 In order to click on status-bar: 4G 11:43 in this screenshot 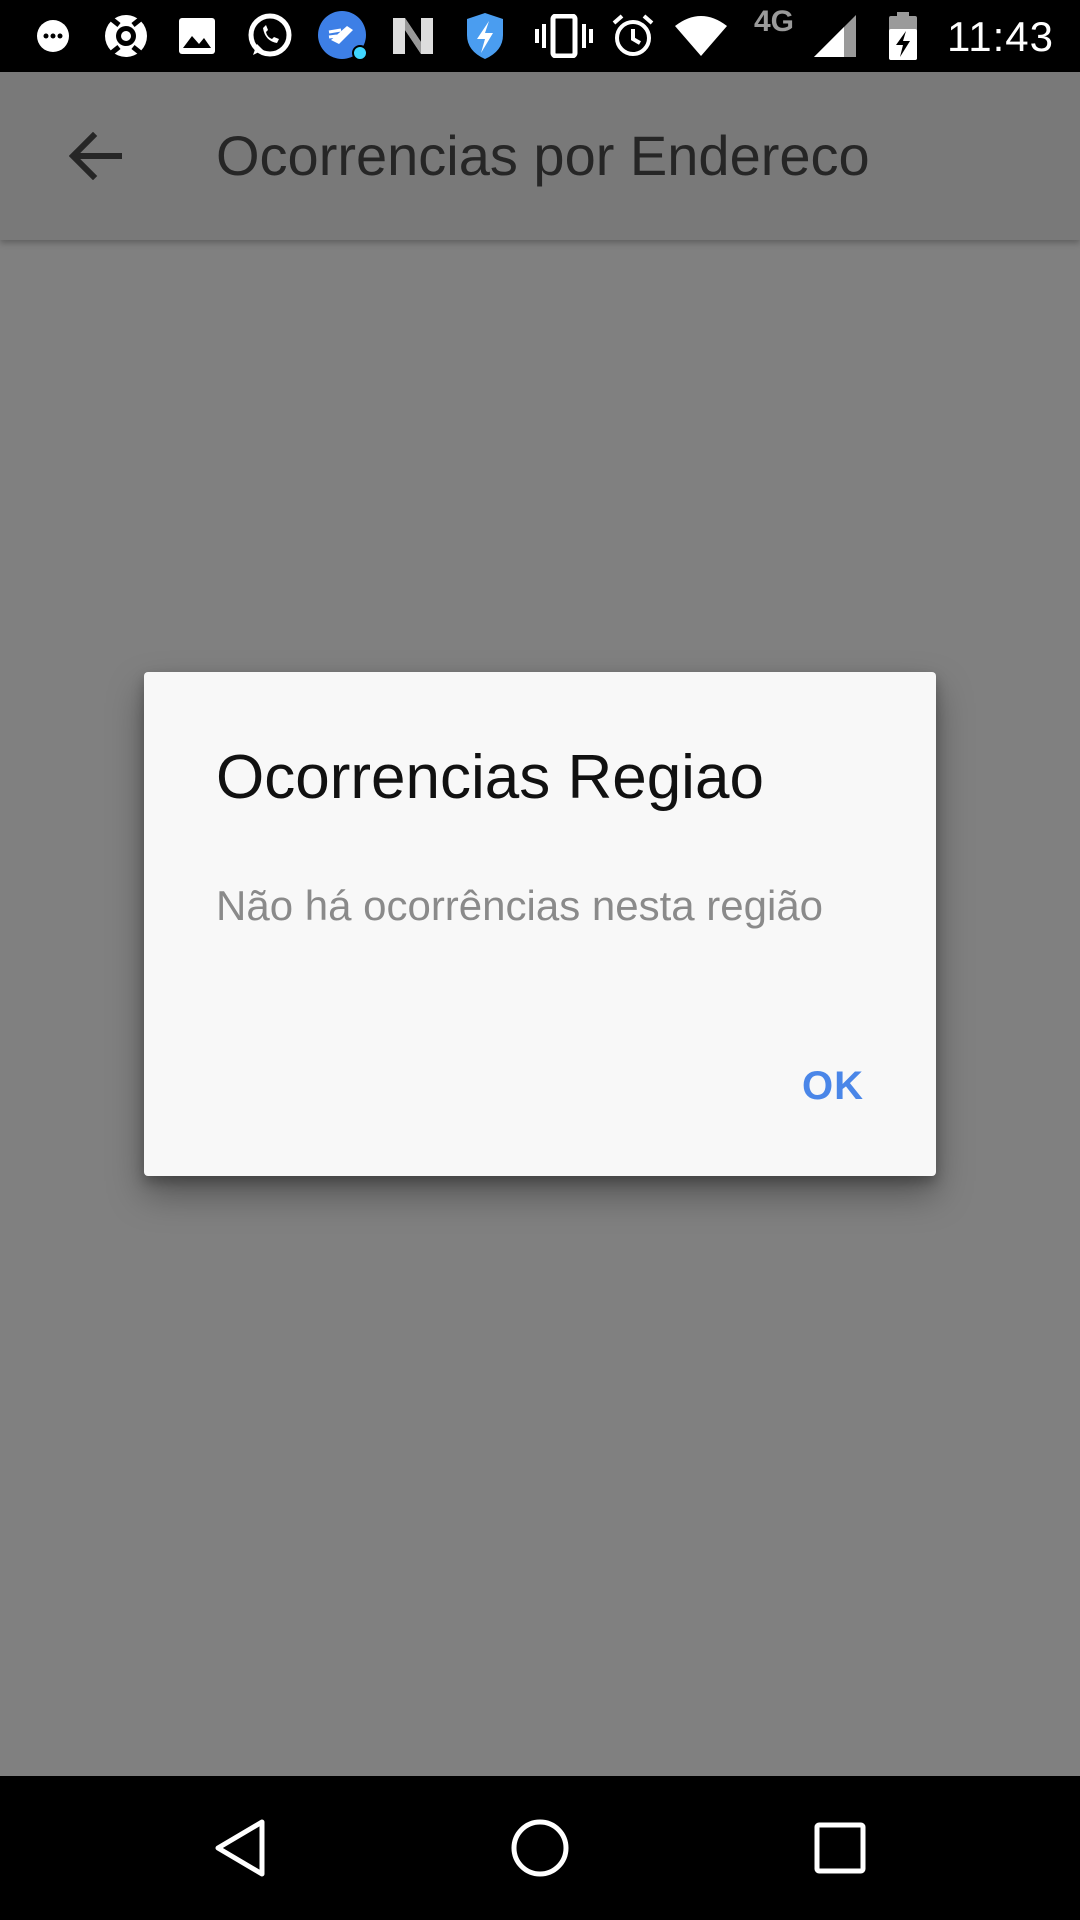, I will do `click(540, 36)`.